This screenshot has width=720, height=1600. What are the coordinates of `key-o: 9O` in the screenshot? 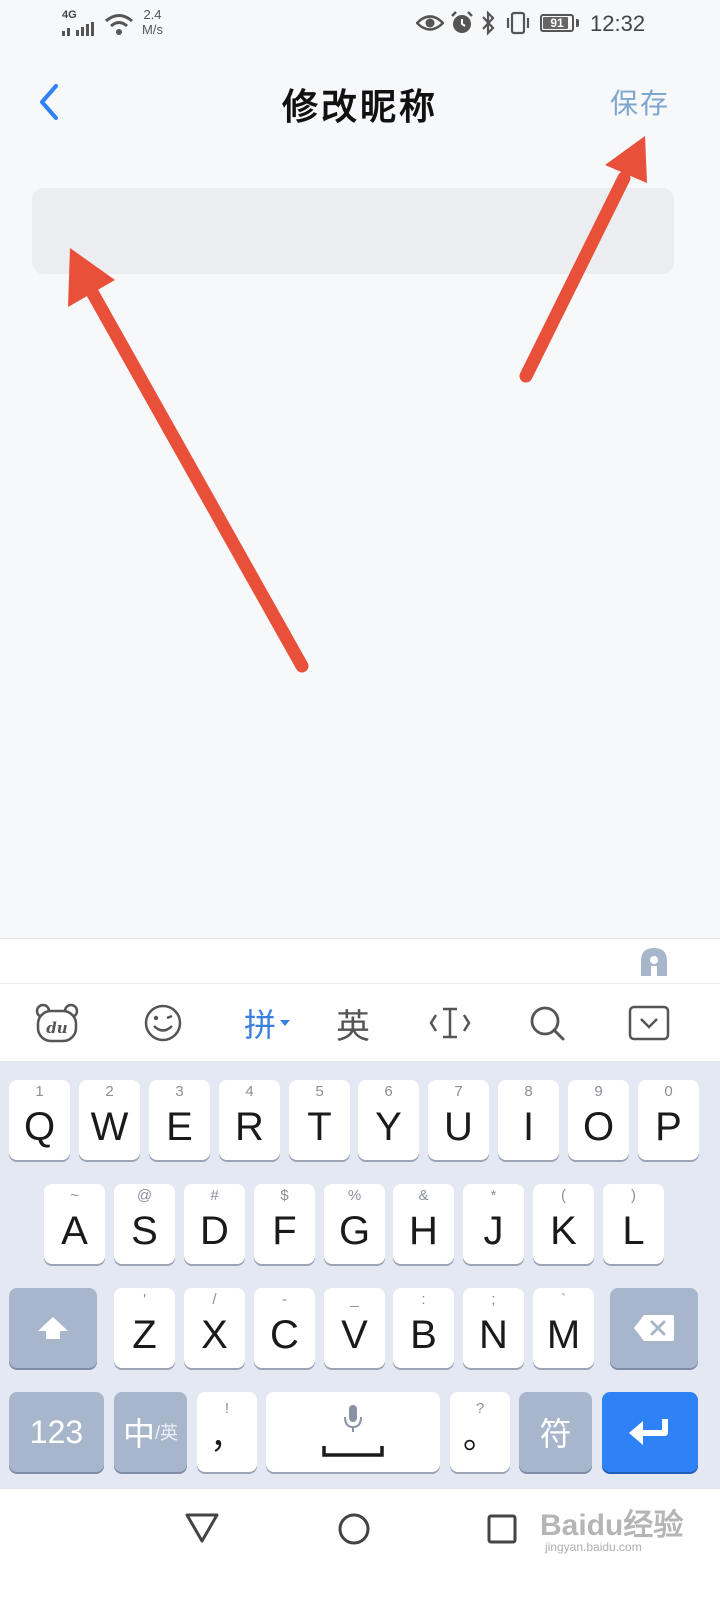 It's located at (598, 1120).